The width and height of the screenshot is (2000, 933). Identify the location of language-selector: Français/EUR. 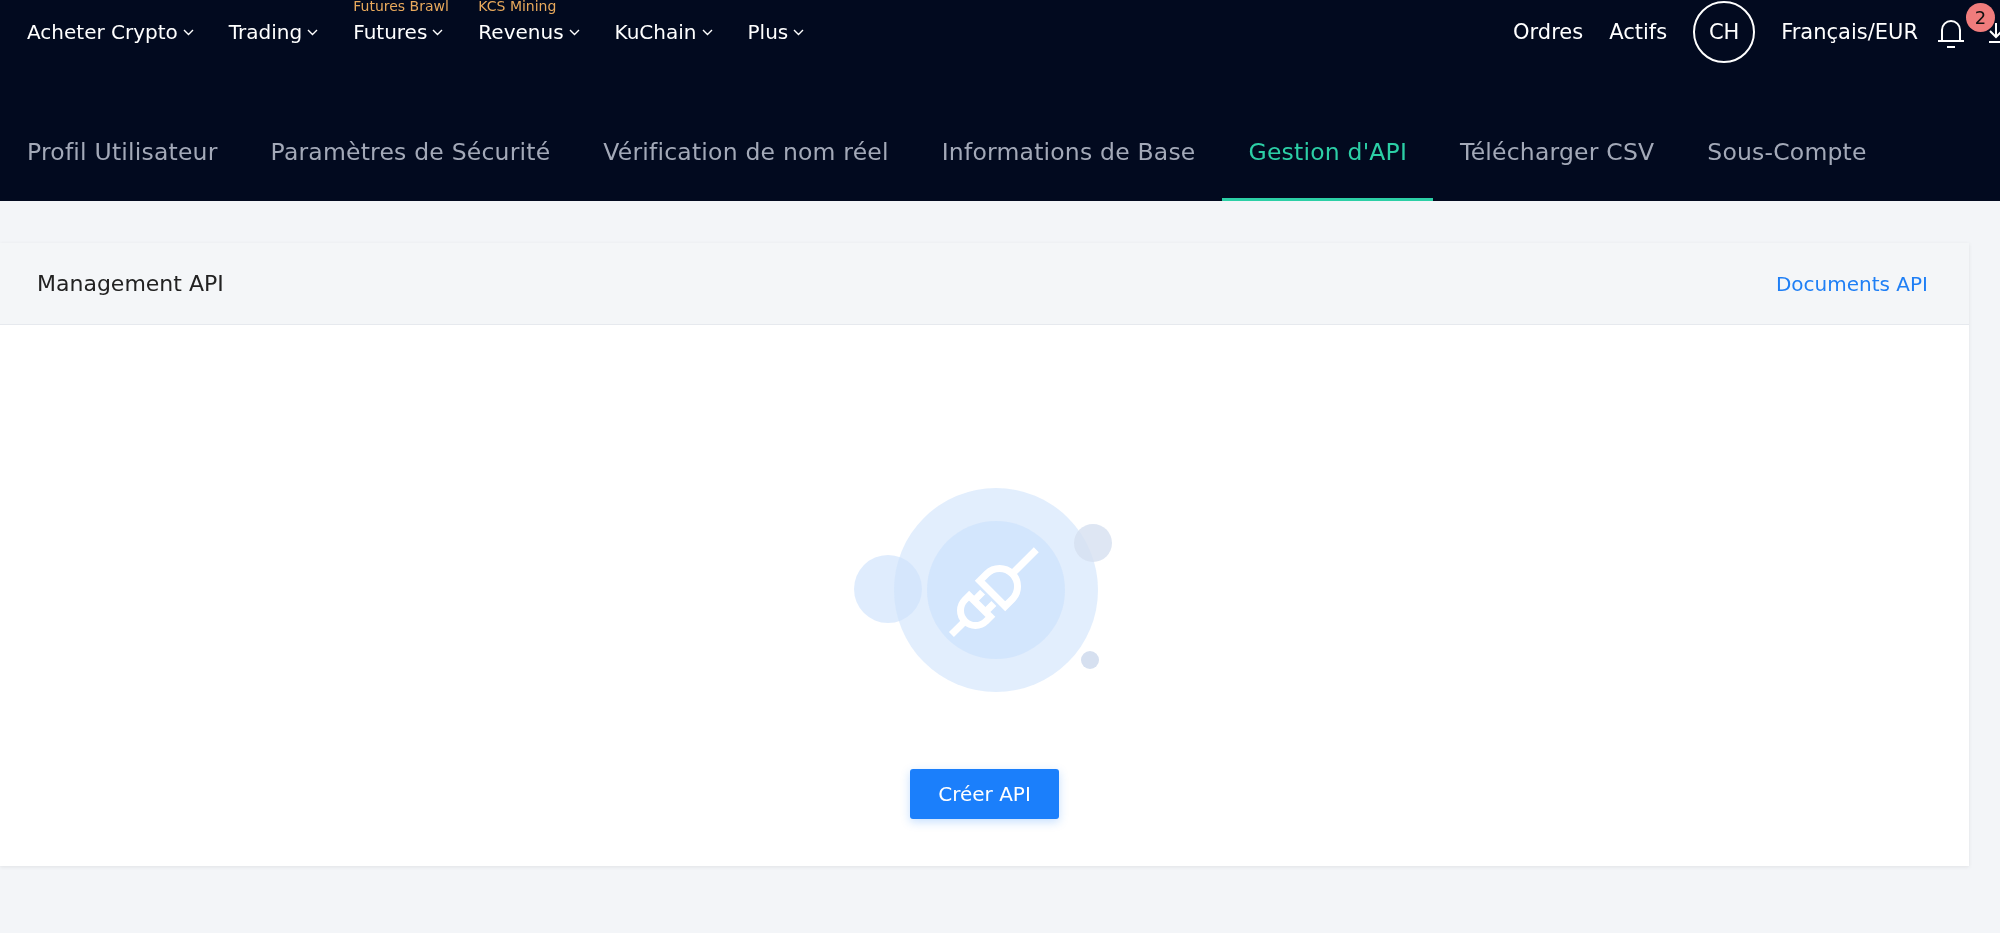
(1849, 32).